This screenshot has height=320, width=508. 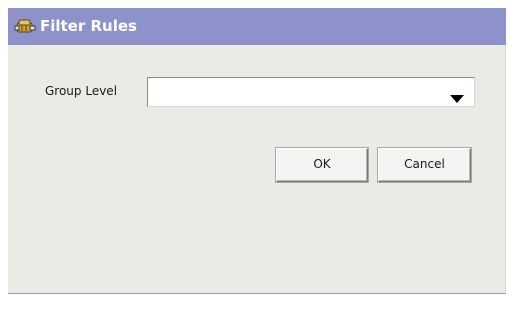 What do you see at coordinates (25, 26) in the screenshot?
I see `filter-rules-icon` at bounding box center [25, 26].